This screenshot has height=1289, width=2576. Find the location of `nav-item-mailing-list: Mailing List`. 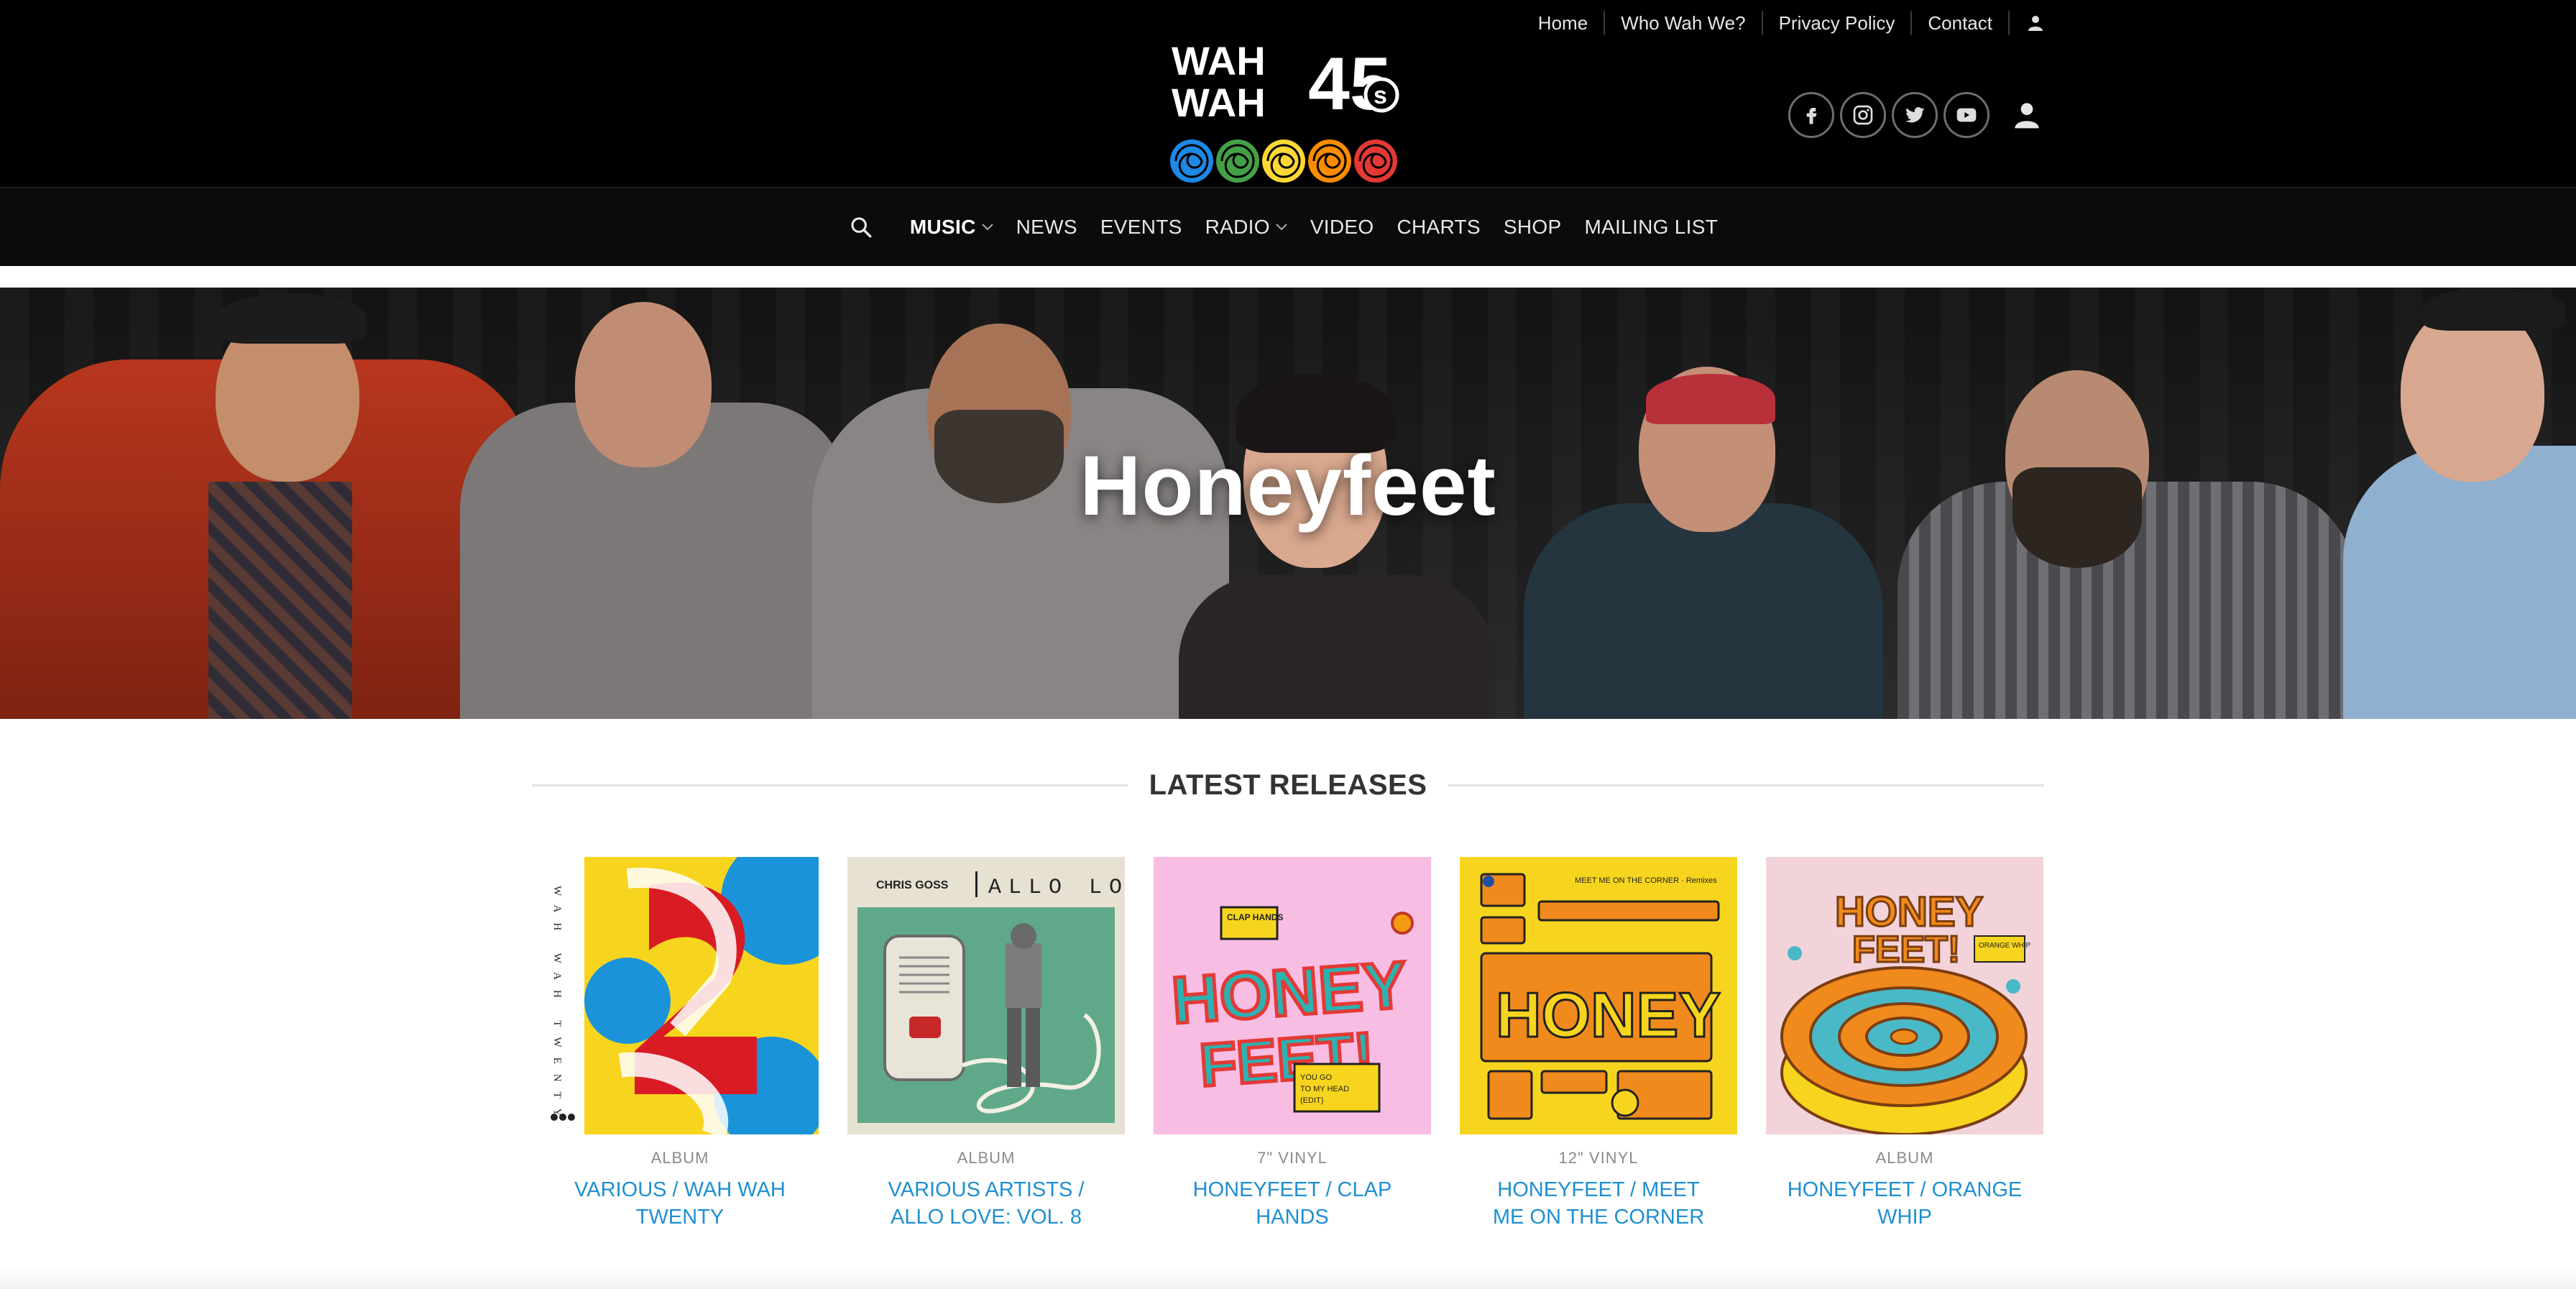

nav-item-mailing-list: Mailing List is located at coordinates (1651, 227).